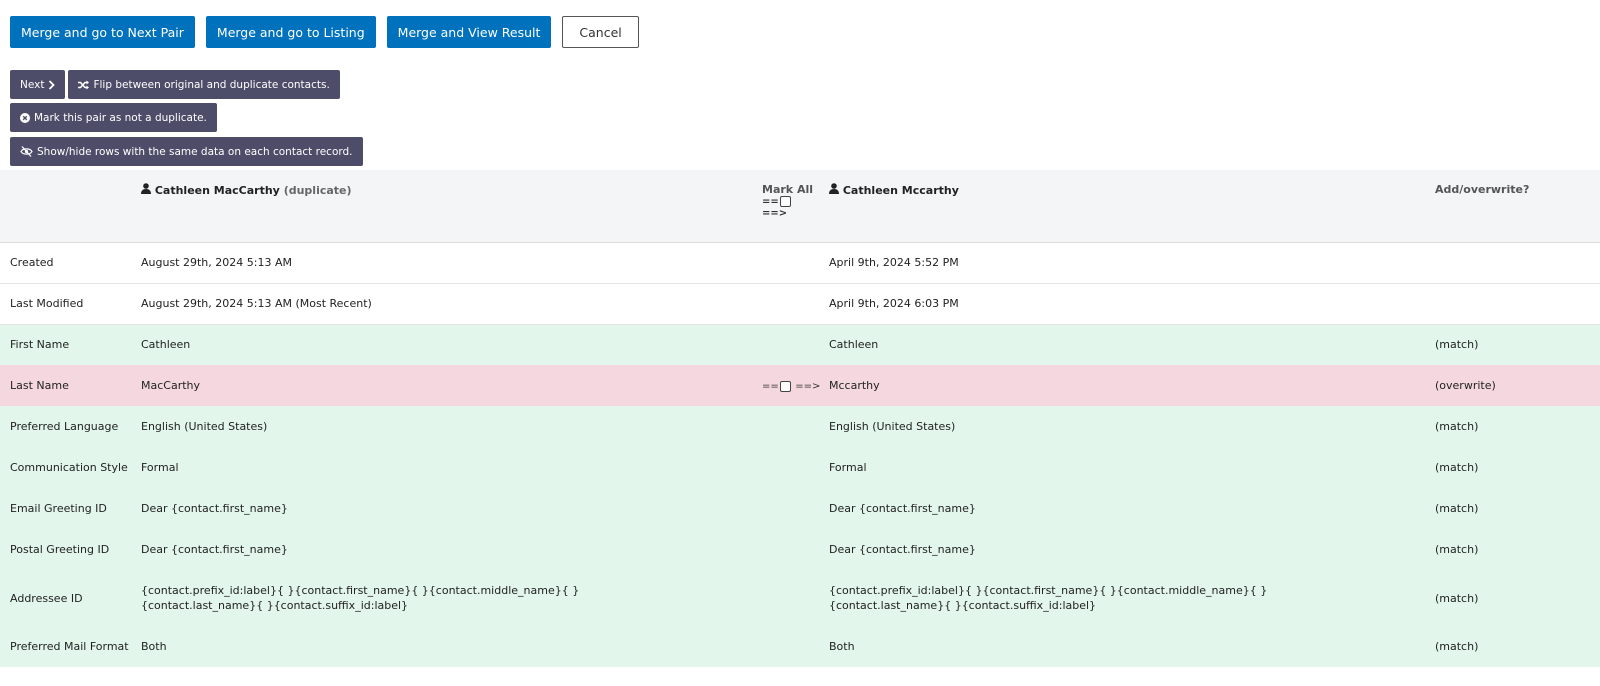  I want to click on duplicate-value: English (United States), so click(204, 426).